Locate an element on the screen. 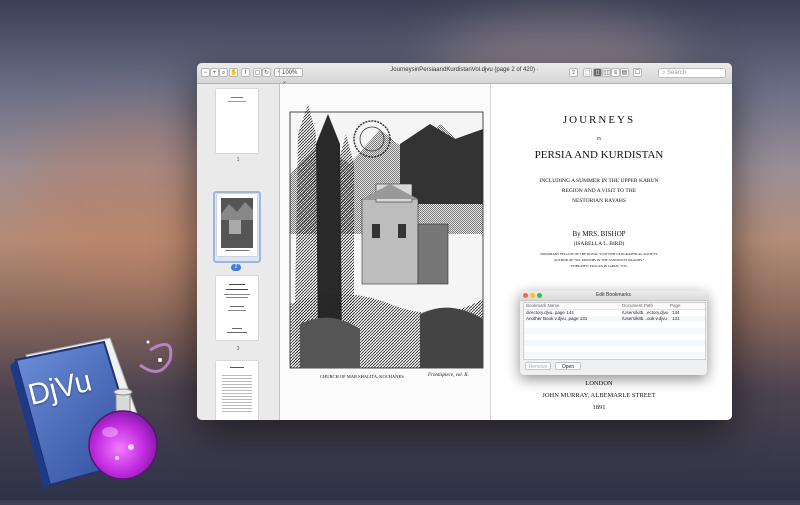  sidebar-icon: ▤ is located at coordinates (624, 72).